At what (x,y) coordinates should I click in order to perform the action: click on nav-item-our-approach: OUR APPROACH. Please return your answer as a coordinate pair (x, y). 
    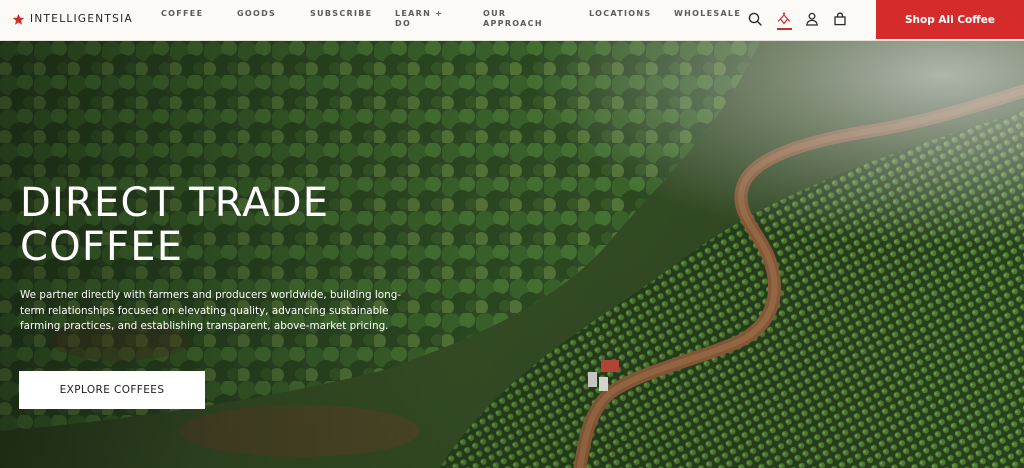
    Looking at the image, I should click on (515, 18).